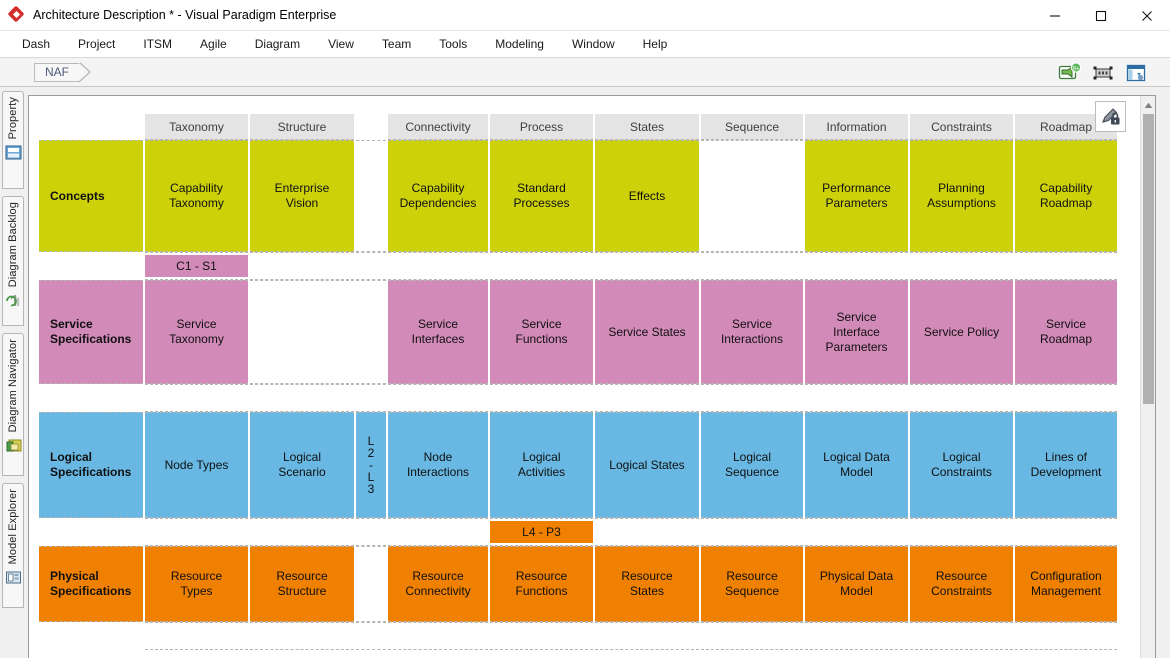 This screenshot has width=1170, height=658. Describe the element at coordinates (1066, 584) in the screenshot. I see `cell-configuration-management: Configuration Management` at that location.